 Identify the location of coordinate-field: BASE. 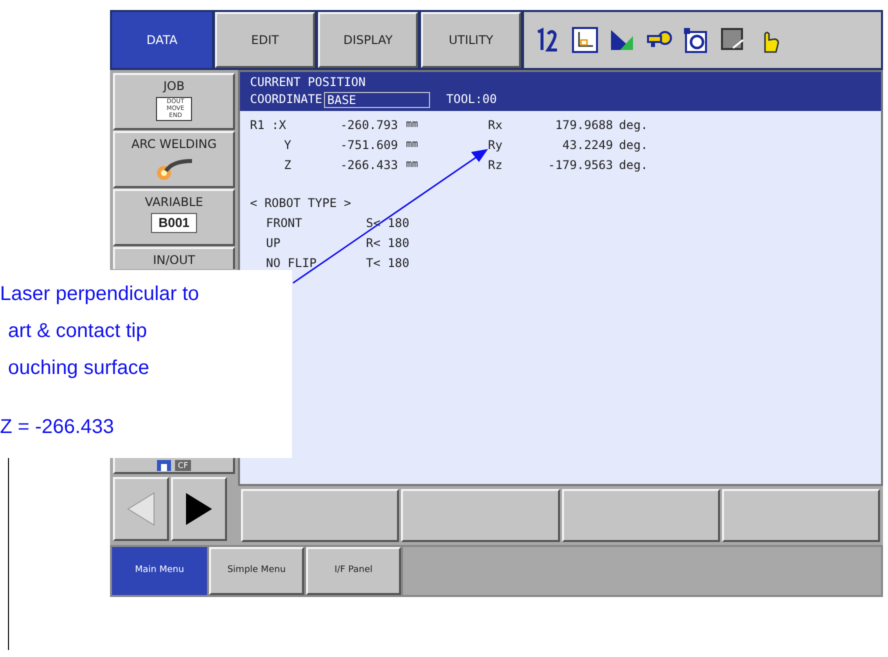
(377, 100).